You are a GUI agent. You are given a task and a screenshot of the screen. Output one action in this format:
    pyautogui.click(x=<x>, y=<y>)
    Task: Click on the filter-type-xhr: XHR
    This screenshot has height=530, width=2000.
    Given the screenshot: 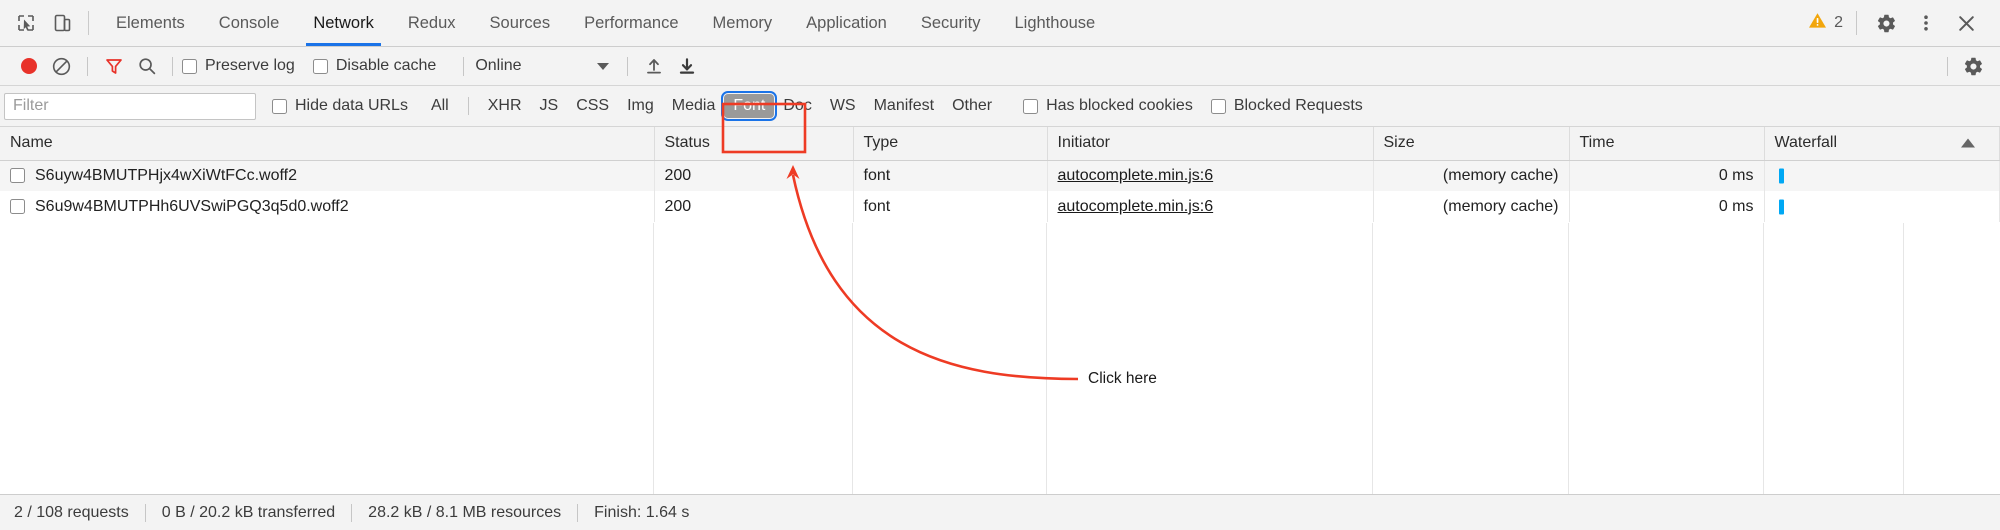 What is the action you would take?
    pyautogui.click(x=505, y=106)
    